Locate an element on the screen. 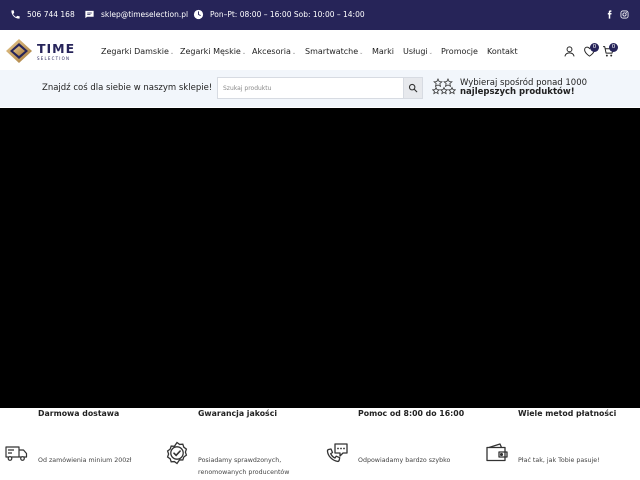 This screenshot has width=640, height=480. chat-mail-icon is located at coordinates (89, 14).